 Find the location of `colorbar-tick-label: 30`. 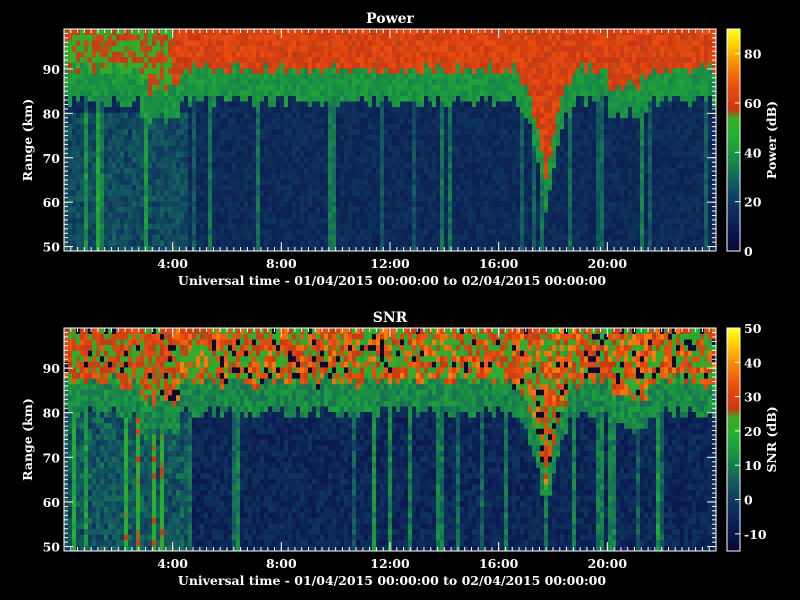

colorbar-tick-label: 30 is located at coordinates (753, 397).